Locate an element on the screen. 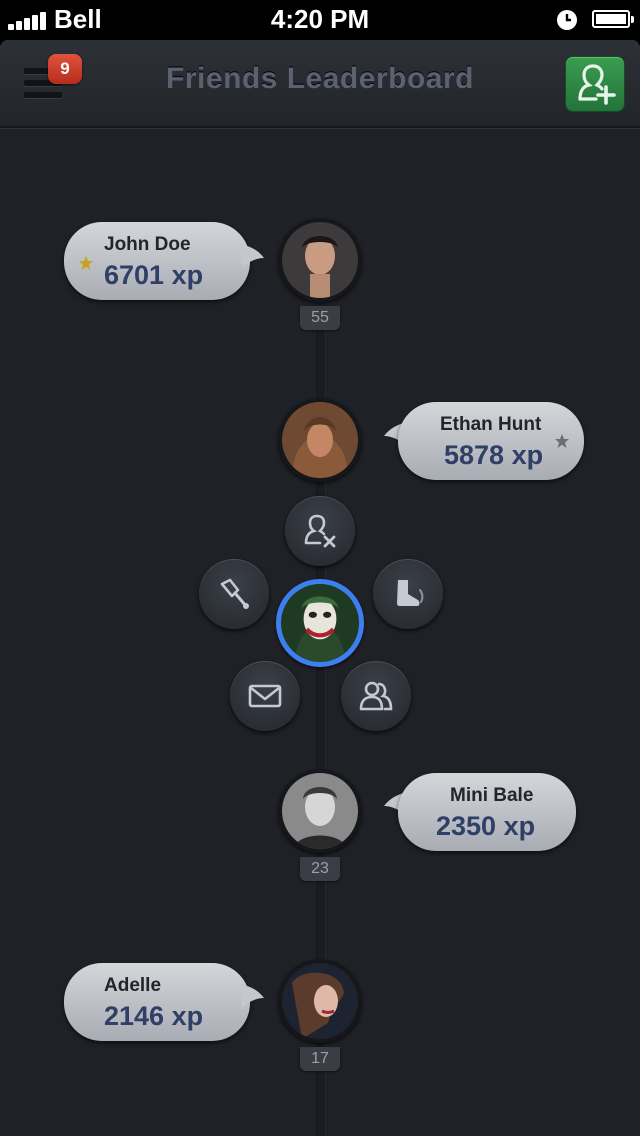 Image resolution: width=640 pixels, height=1136 pixels. alarm-clock-icon is located at coordinates (567, 20).